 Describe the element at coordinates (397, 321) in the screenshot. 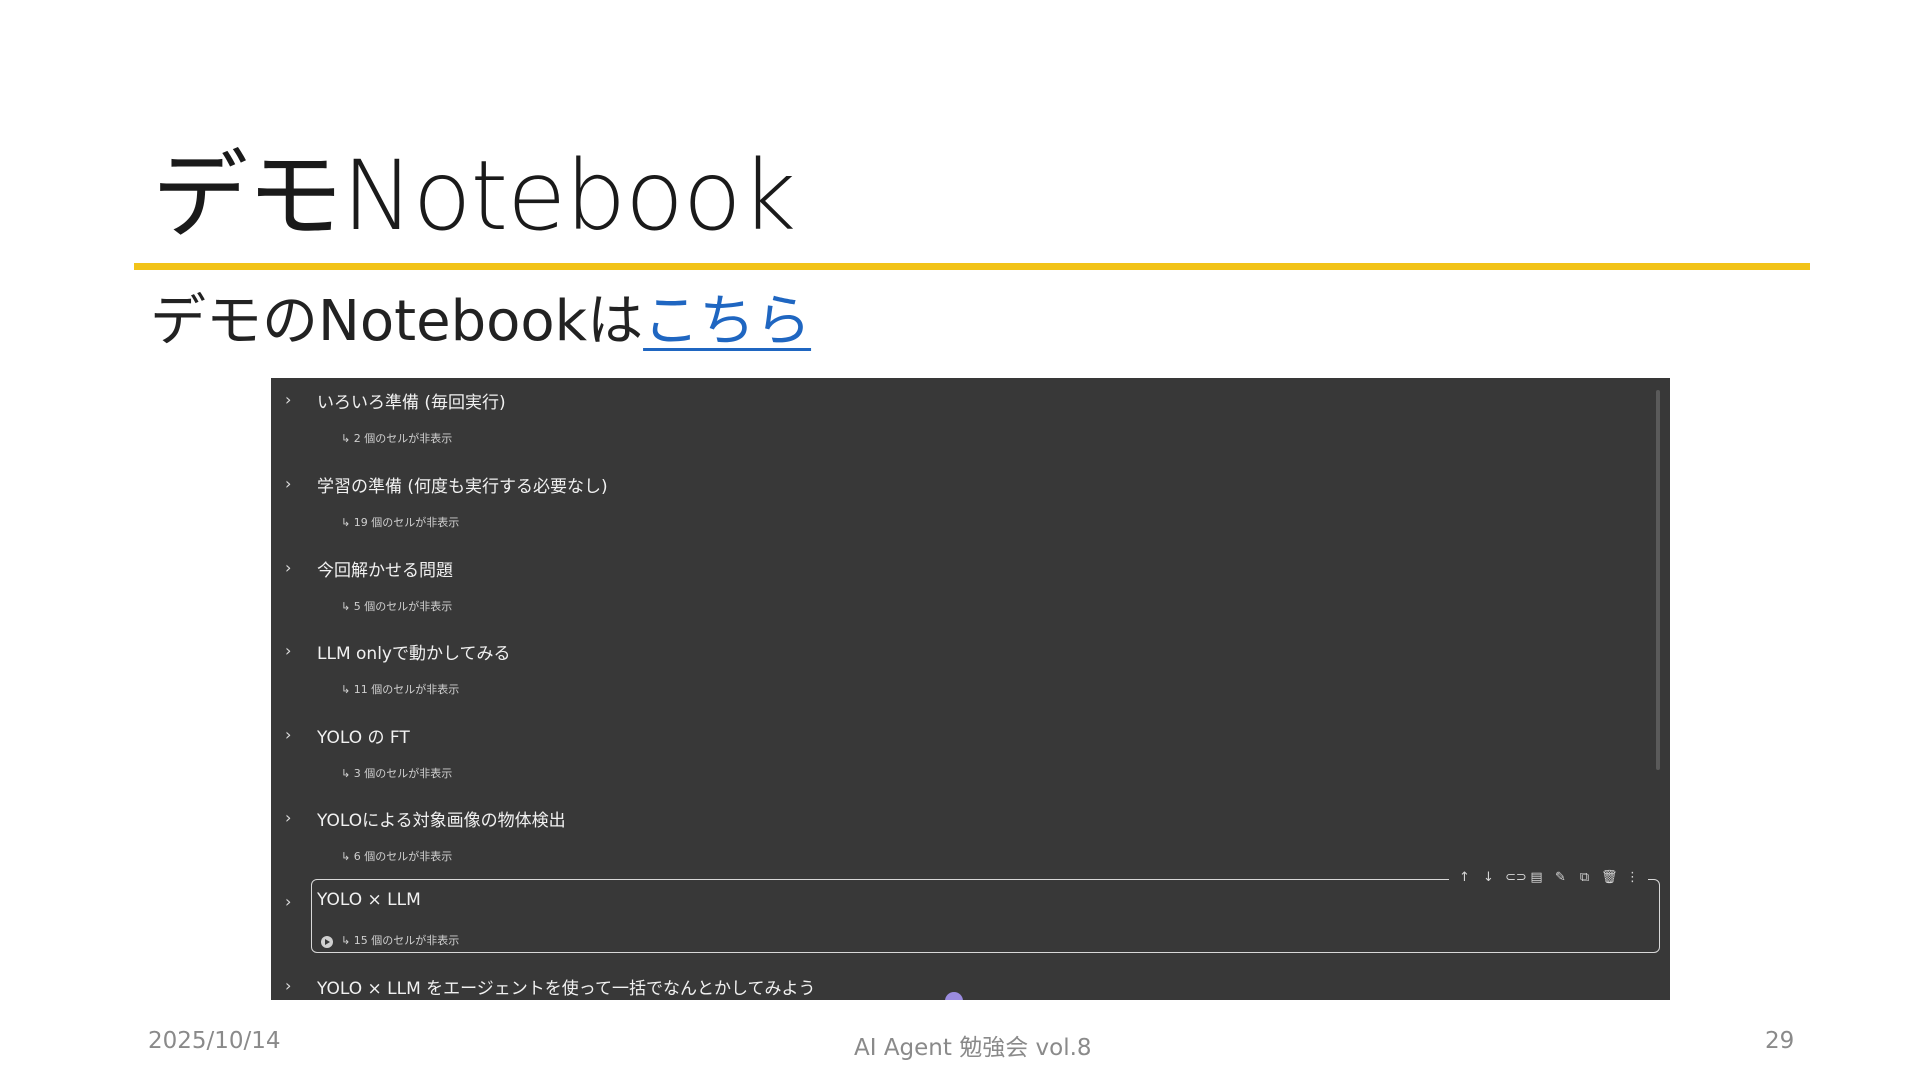

I see `subtitle-text: デモのNotebookは` at that location.